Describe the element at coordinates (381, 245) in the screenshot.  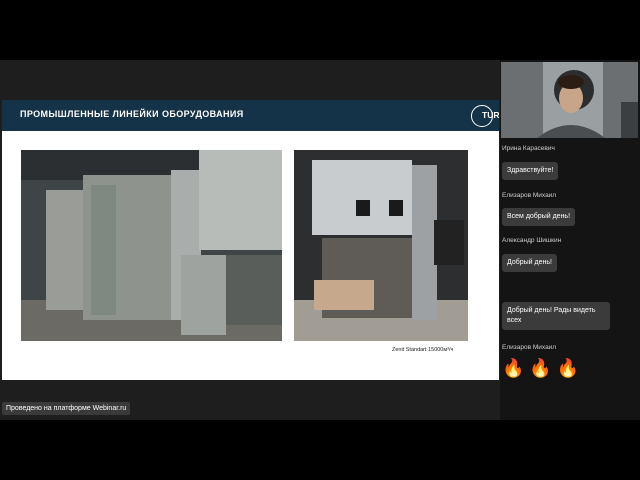
I see `equipment-photo-right` at that location.